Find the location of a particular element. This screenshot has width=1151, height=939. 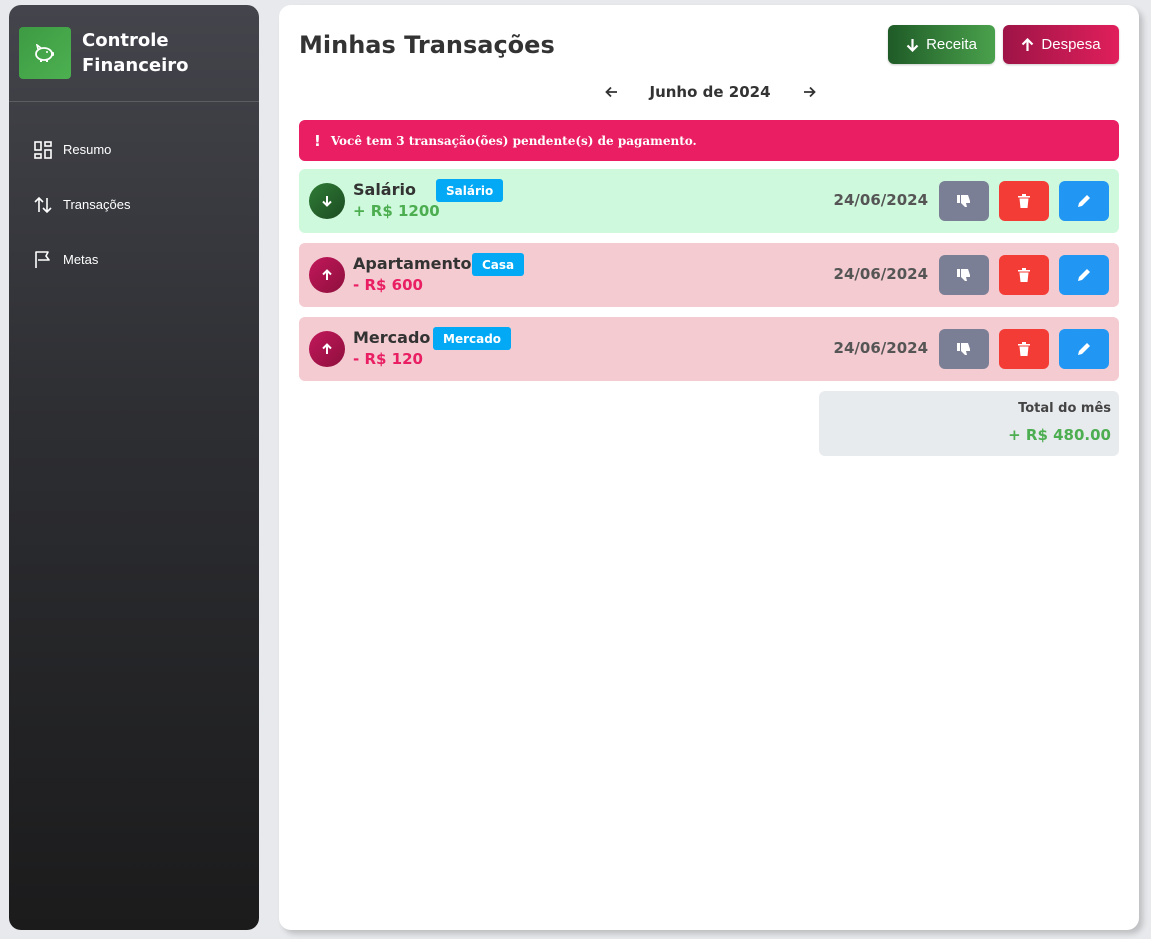

transaction-name: Apartamento is located at coordinates (412, 263).